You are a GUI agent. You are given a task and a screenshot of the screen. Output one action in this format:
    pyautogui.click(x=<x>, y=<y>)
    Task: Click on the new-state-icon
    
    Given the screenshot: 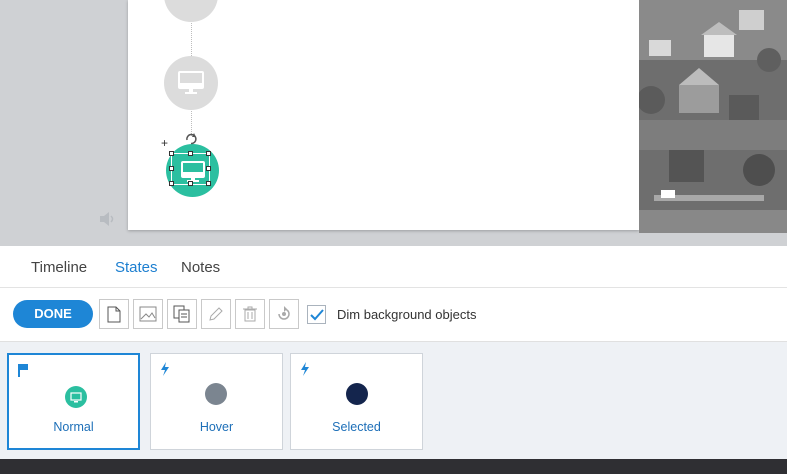 What is the action you would take?
    pyautogui.click(x=114, y=314)
    